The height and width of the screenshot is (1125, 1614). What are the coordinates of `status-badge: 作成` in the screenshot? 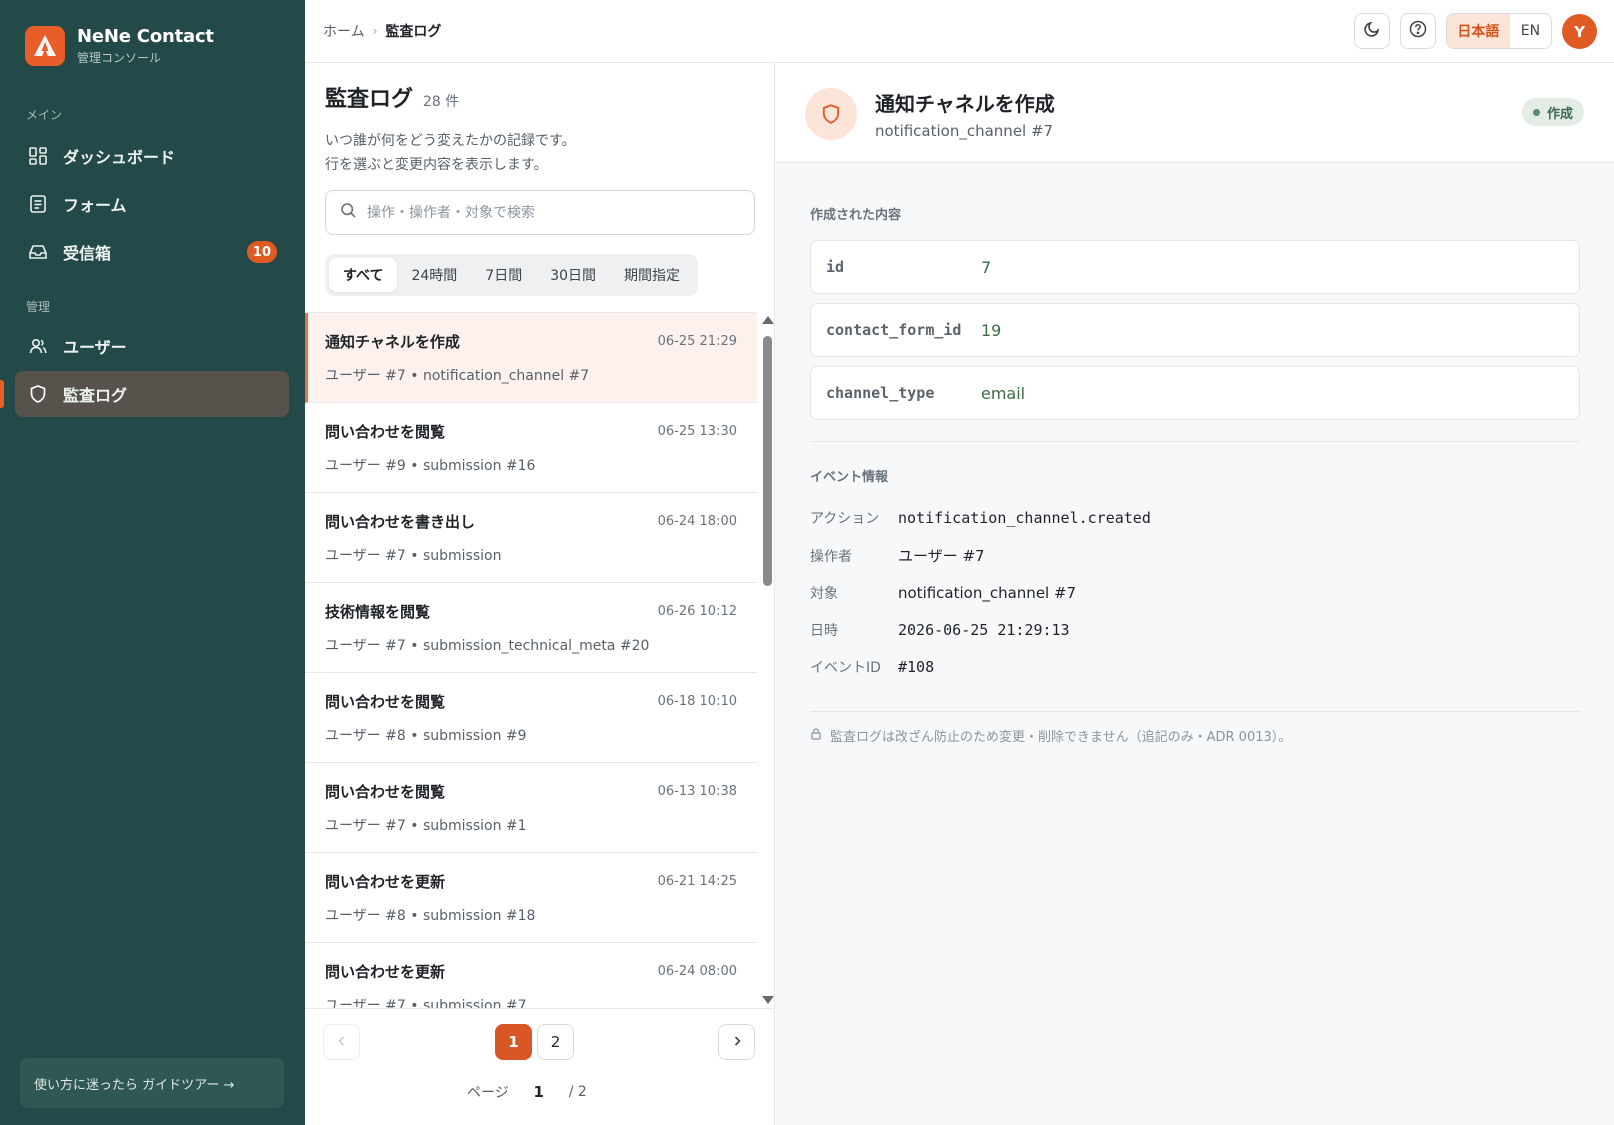 It's located at (1552, 112).